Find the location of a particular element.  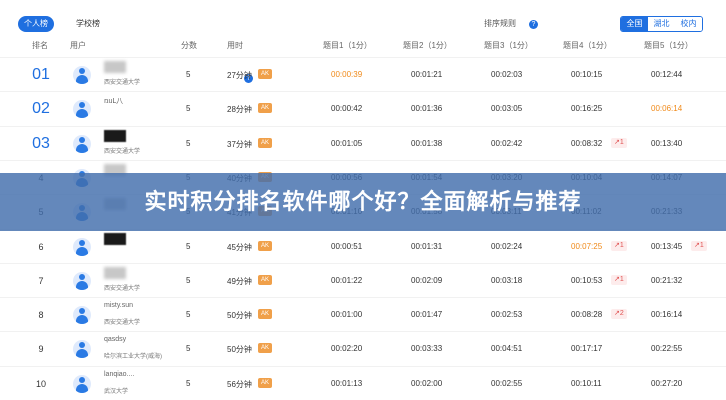

problem-2-time: 00:02:00 is located at coordinates (427, 383).